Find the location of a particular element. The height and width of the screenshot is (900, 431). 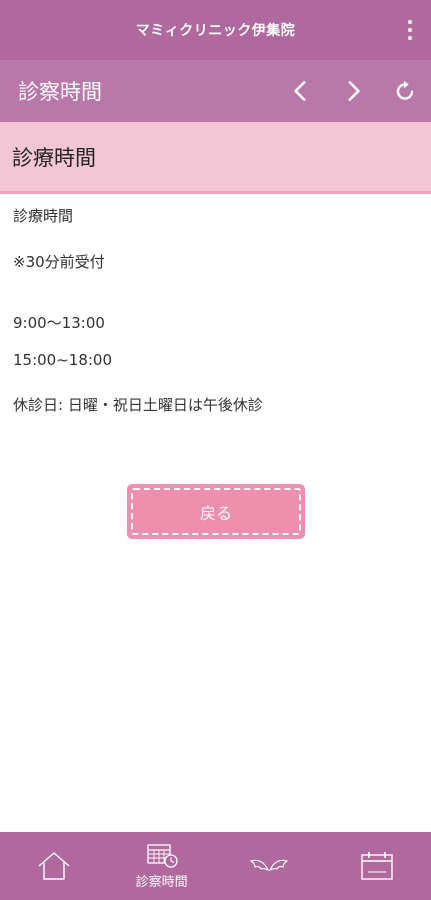

return-button-label: 戻る is located at coordinates (215, 513).